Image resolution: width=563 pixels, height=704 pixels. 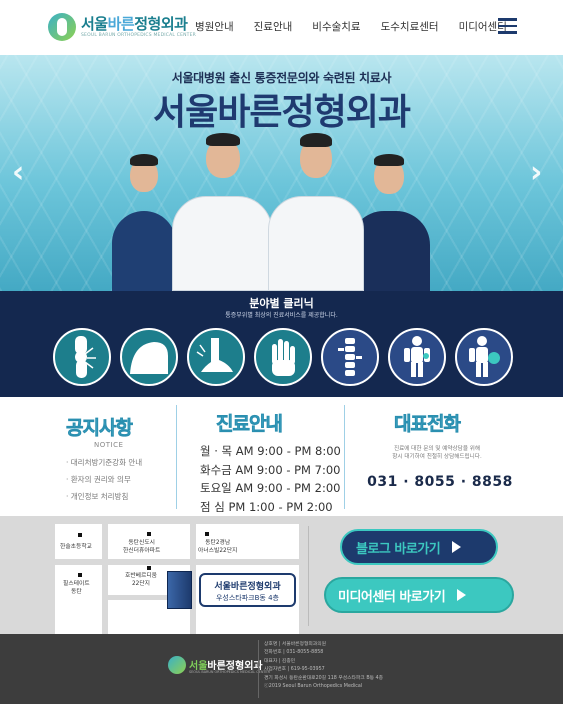 What do you see at coordinates (121, 24) in the screenshot?
I see `logo-text-accent: 바른` at bounding box center [121, 24].